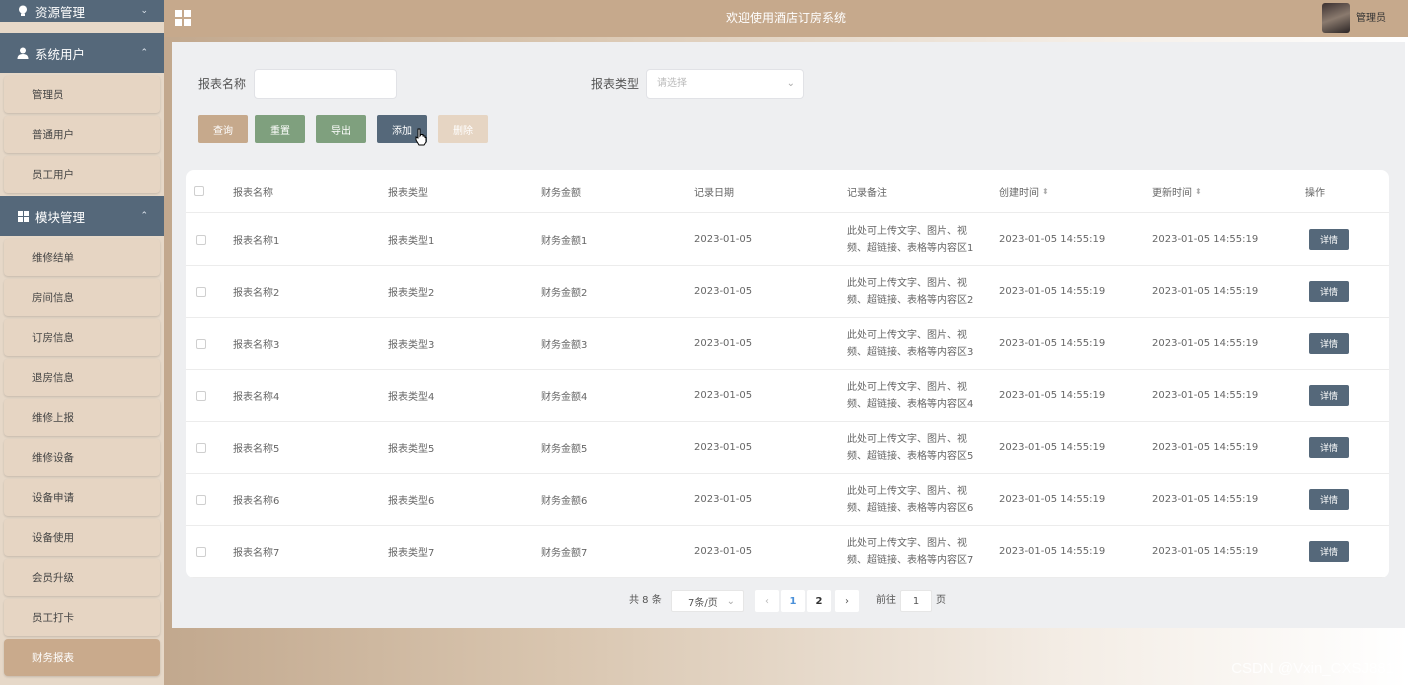 The width and height of the screenshot is (1408, 685). I want to click on cell-name: 报表名称2, so click(256, 291).